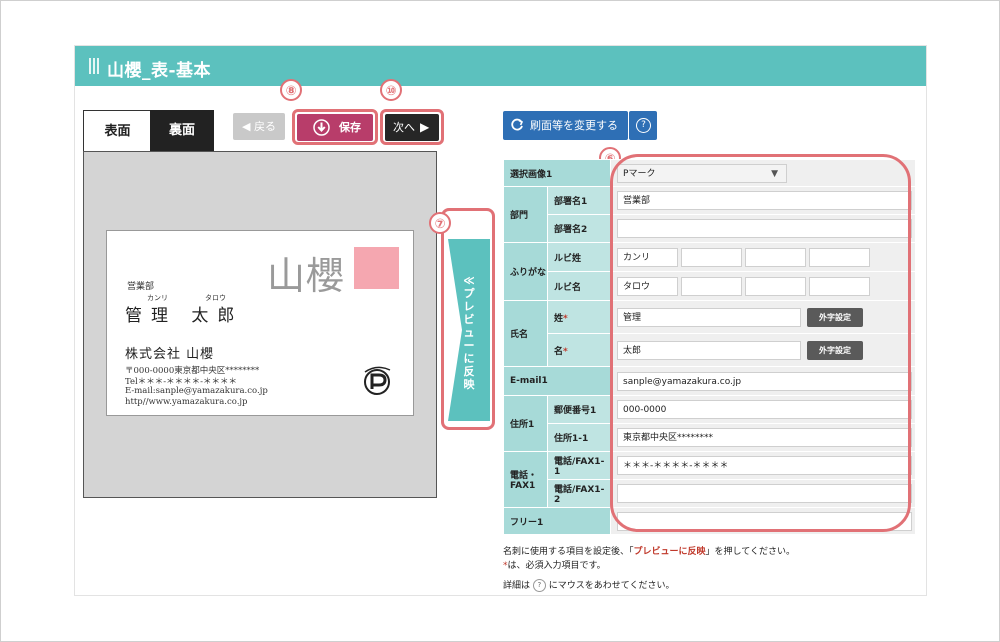 This screenshot has width=1000, height=642. I want to click on card-logo-square, so click(376, 268).